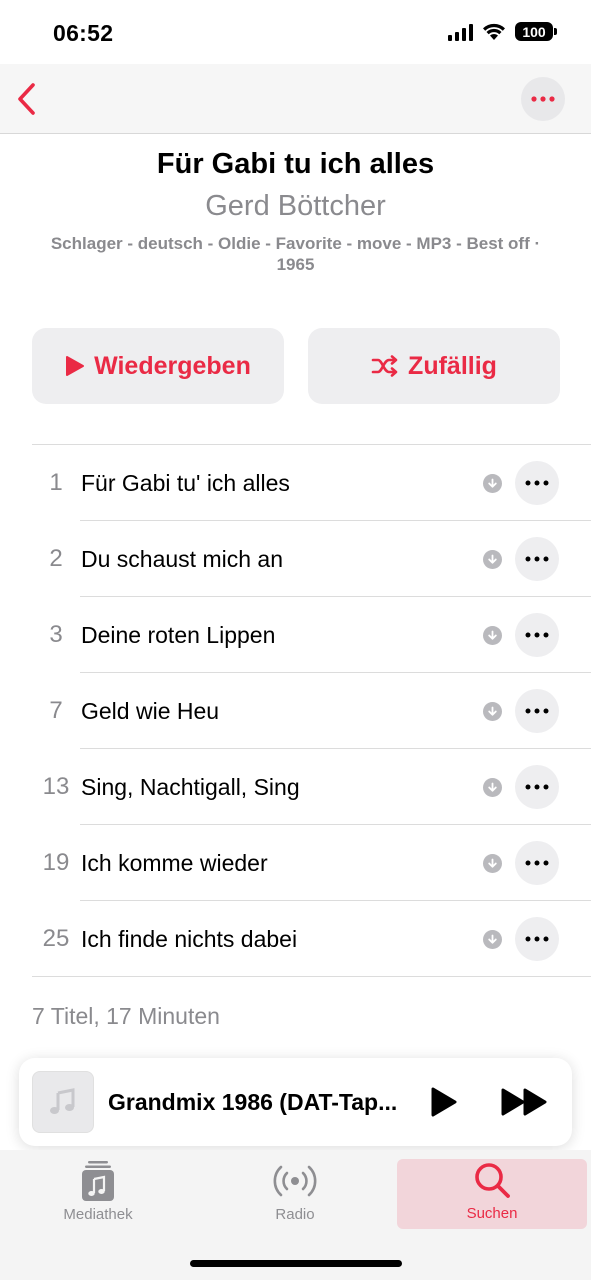 The height and width of the screenshot is (1280, 591). Describe the element at coordinates (492, 1180) in the screenshot. I see `search-icon` at that location.